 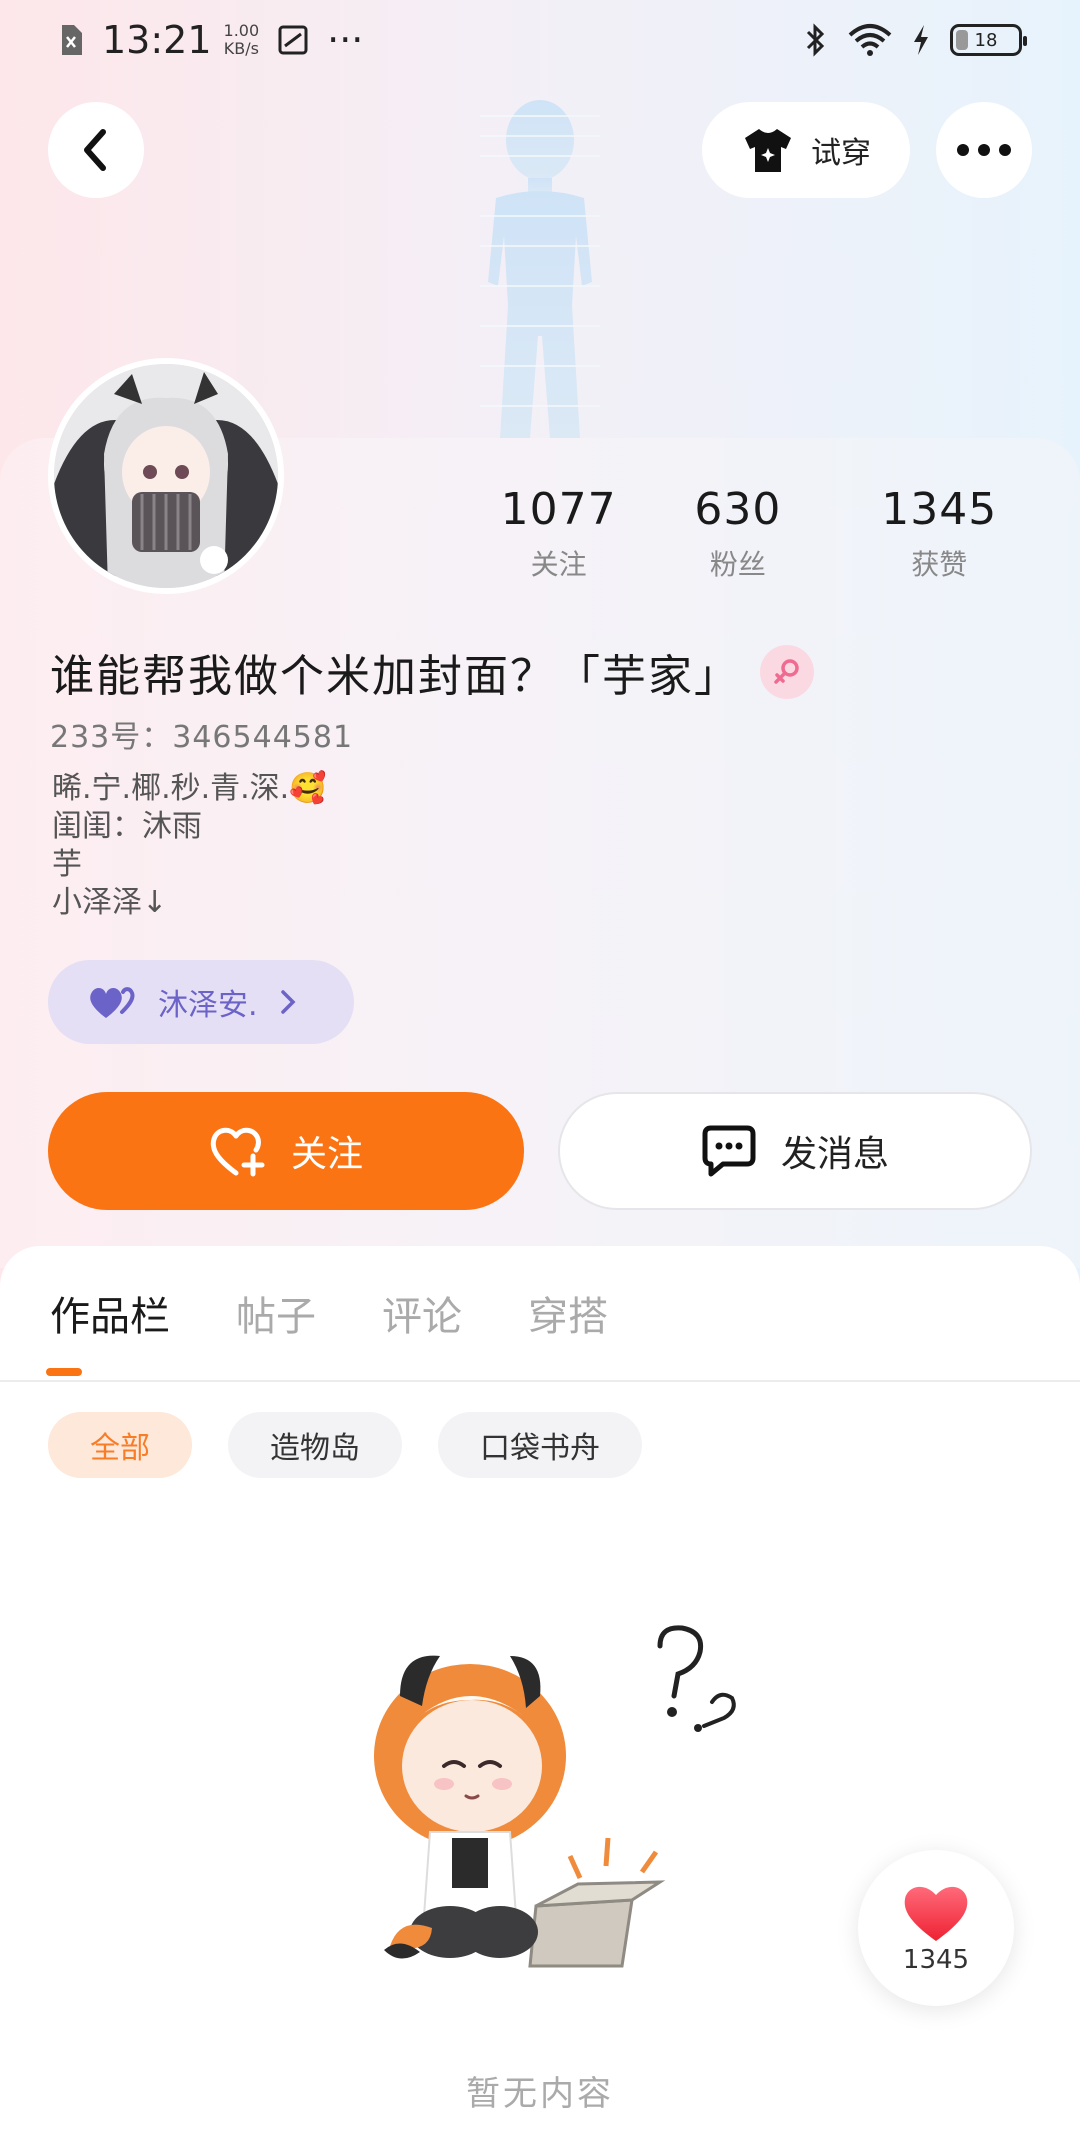 What do you see at coordinates (422, 1313) in the screenshot?
I see `tab-comments: 评论` at bounding box center [422, 1313].